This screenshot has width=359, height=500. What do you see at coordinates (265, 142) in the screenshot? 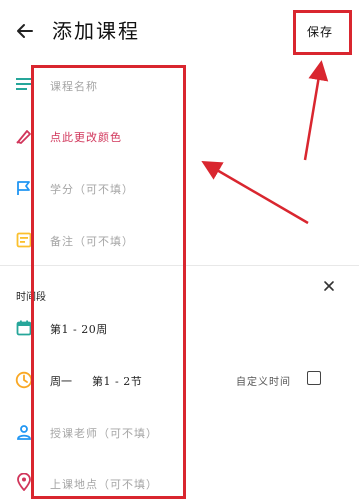
I see `annotation-arrows` at bounding box center [265, 142].